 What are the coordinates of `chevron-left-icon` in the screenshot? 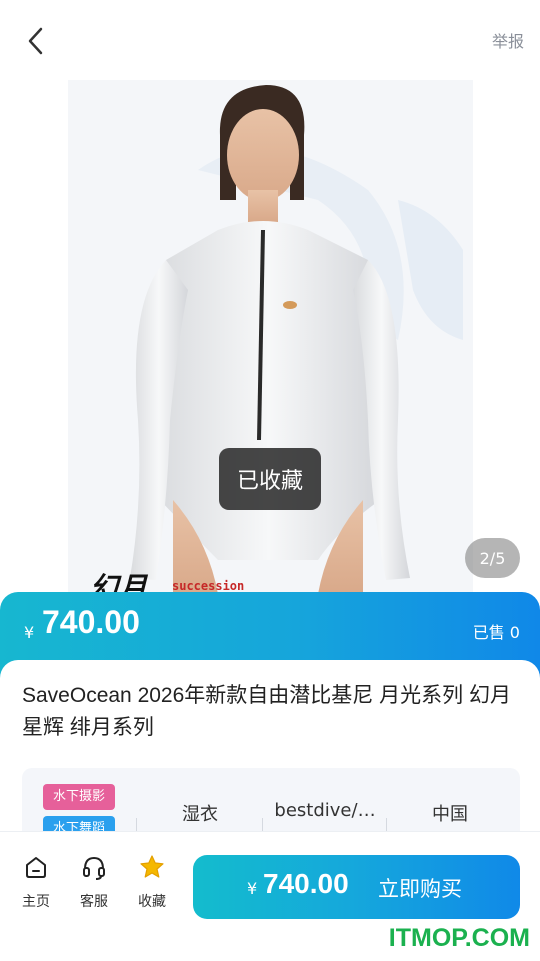 It's located at (35, 41).